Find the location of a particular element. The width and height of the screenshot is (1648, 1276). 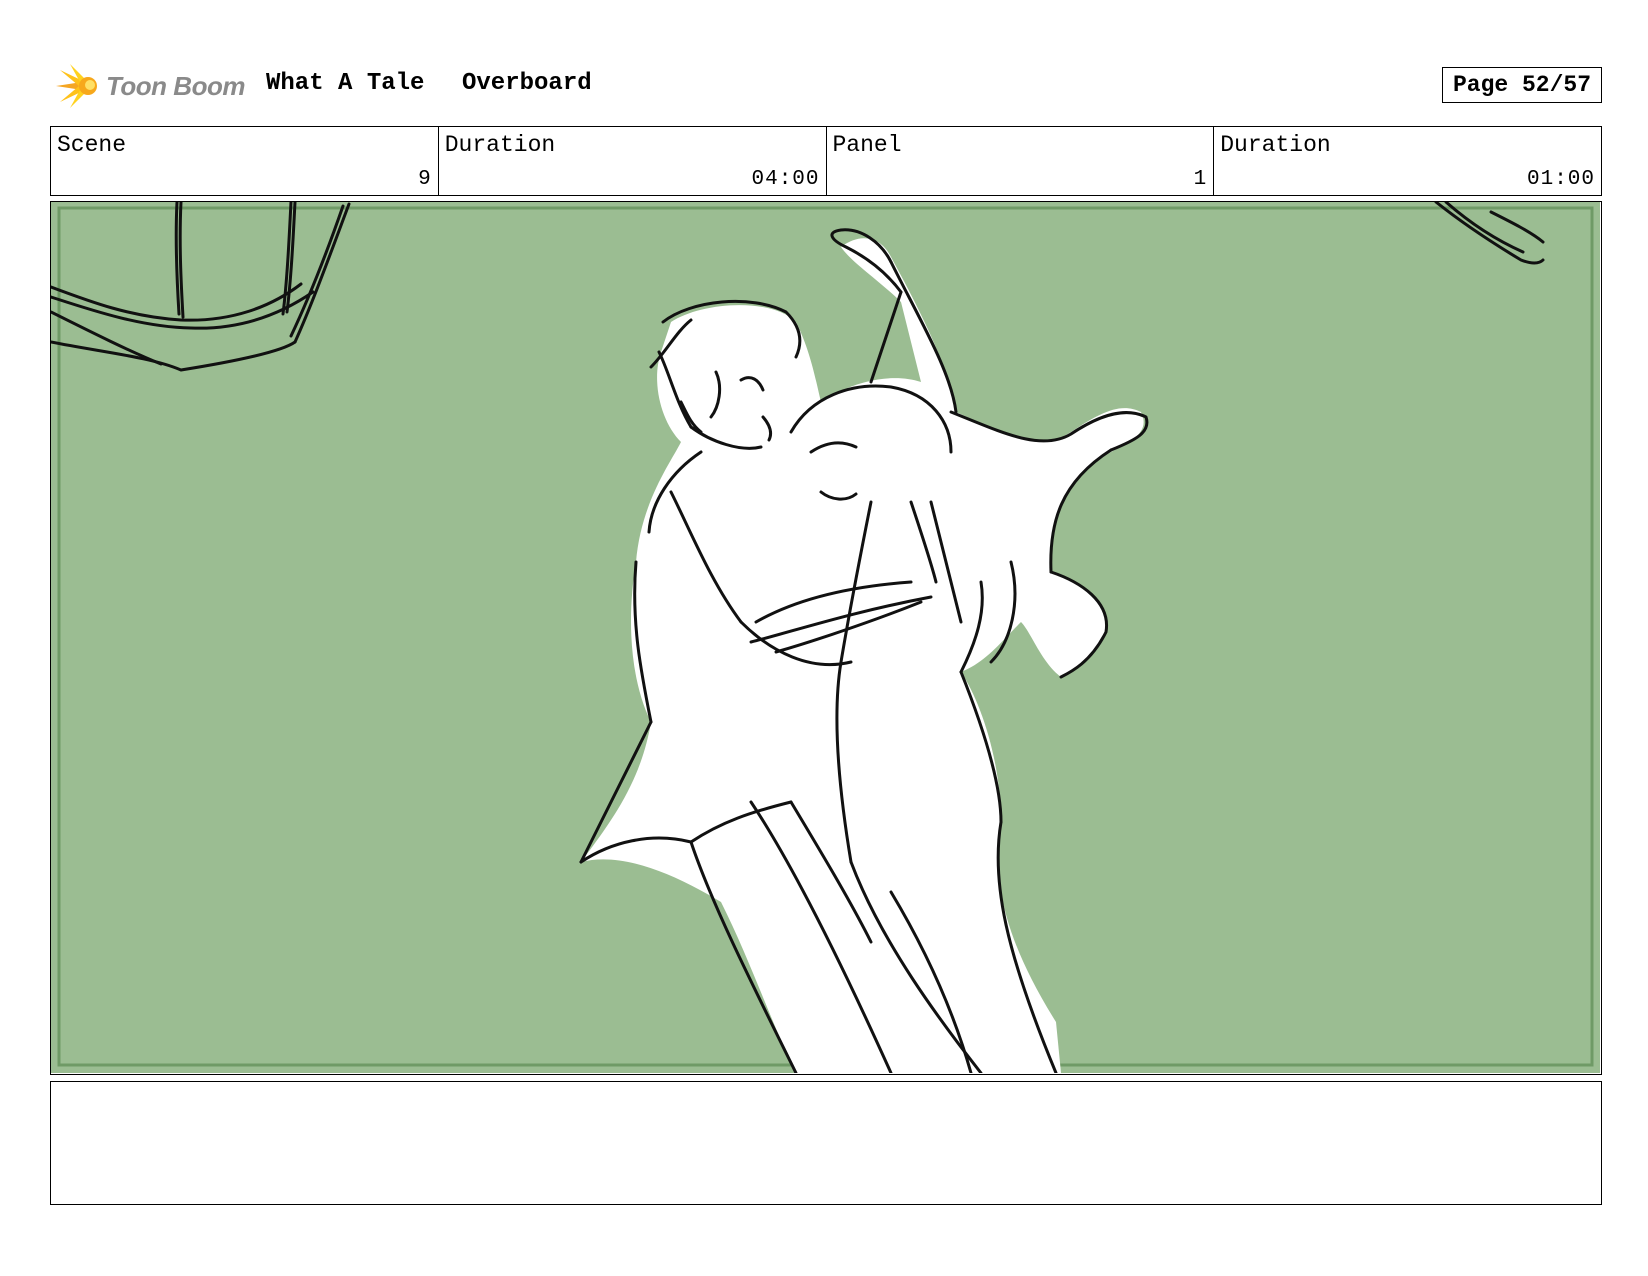

project-title: What A Tale is located at coordinates (345, 83).